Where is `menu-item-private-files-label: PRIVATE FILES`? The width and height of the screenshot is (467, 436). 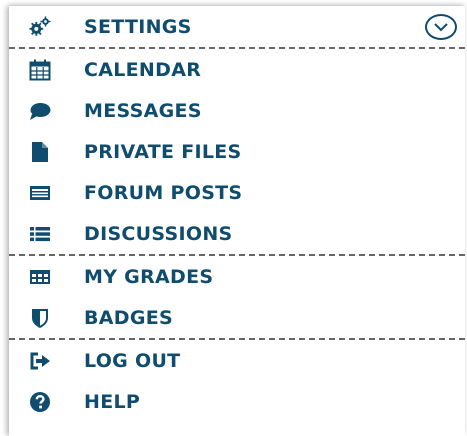 menu-item-private-files-label: PRIVATE FILES is located at coordinates (163, 151).